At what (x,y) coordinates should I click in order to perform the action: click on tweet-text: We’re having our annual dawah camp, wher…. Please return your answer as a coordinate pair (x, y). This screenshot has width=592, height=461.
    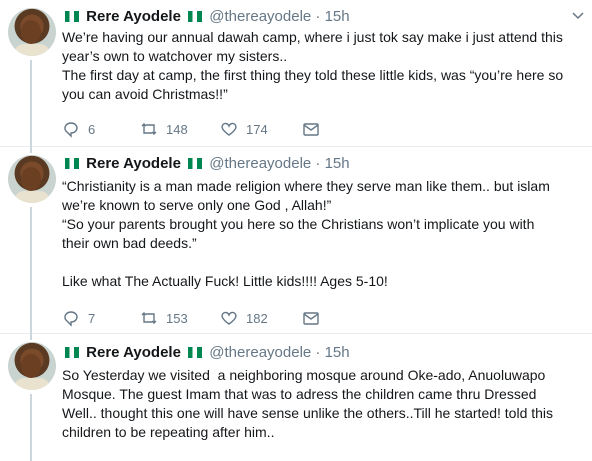
    Looking at the image, I should click on (323, 66).